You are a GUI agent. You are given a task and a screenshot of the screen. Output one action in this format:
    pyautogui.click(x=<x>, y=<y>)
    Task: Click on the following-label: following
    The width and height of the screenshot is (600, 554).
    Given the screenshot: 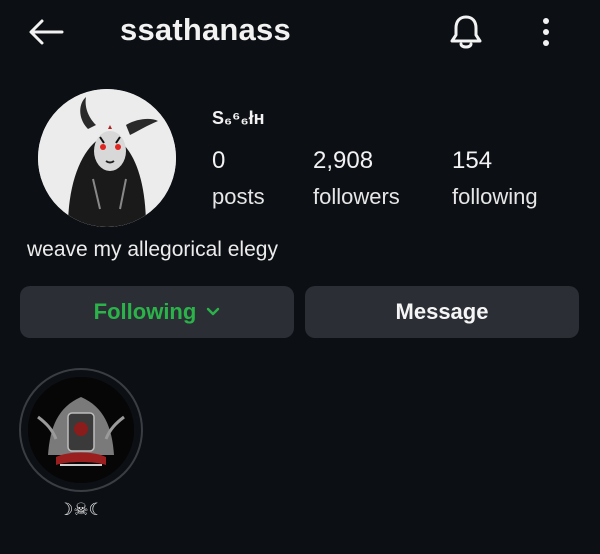 What is the action you would take?
    pyautogui.click(x=495, y=196)
    